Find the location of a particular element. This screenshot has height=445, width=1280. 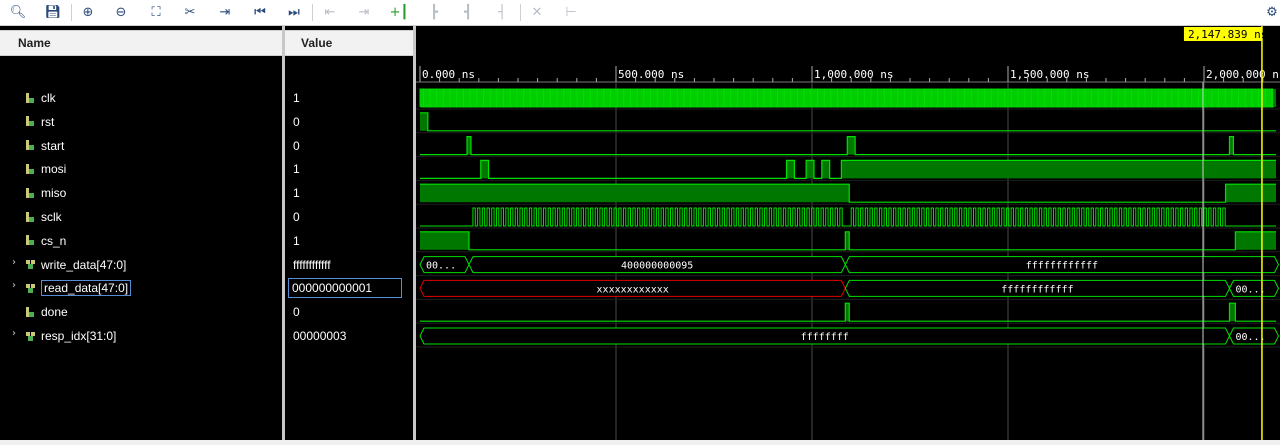

search-button: 🔍︎ is located at coordinates (18, 12).